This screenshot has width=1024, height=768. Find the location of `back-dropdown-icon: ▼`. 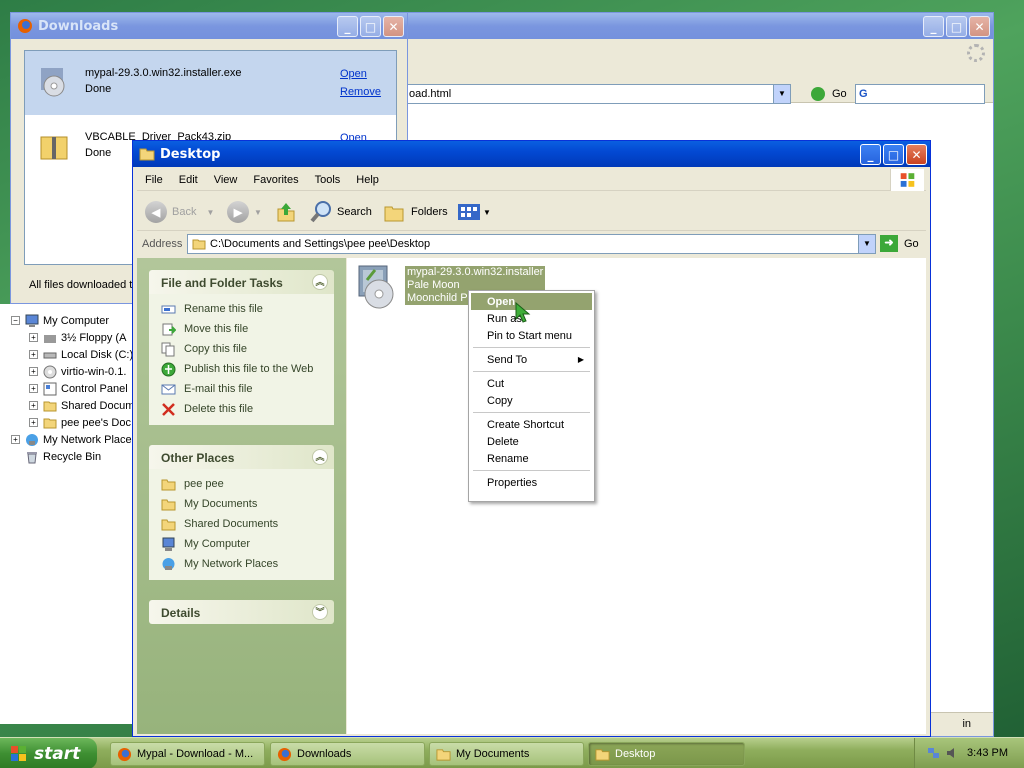

back-dropdown-icon: ▼ is located at coordinates (210, 212).